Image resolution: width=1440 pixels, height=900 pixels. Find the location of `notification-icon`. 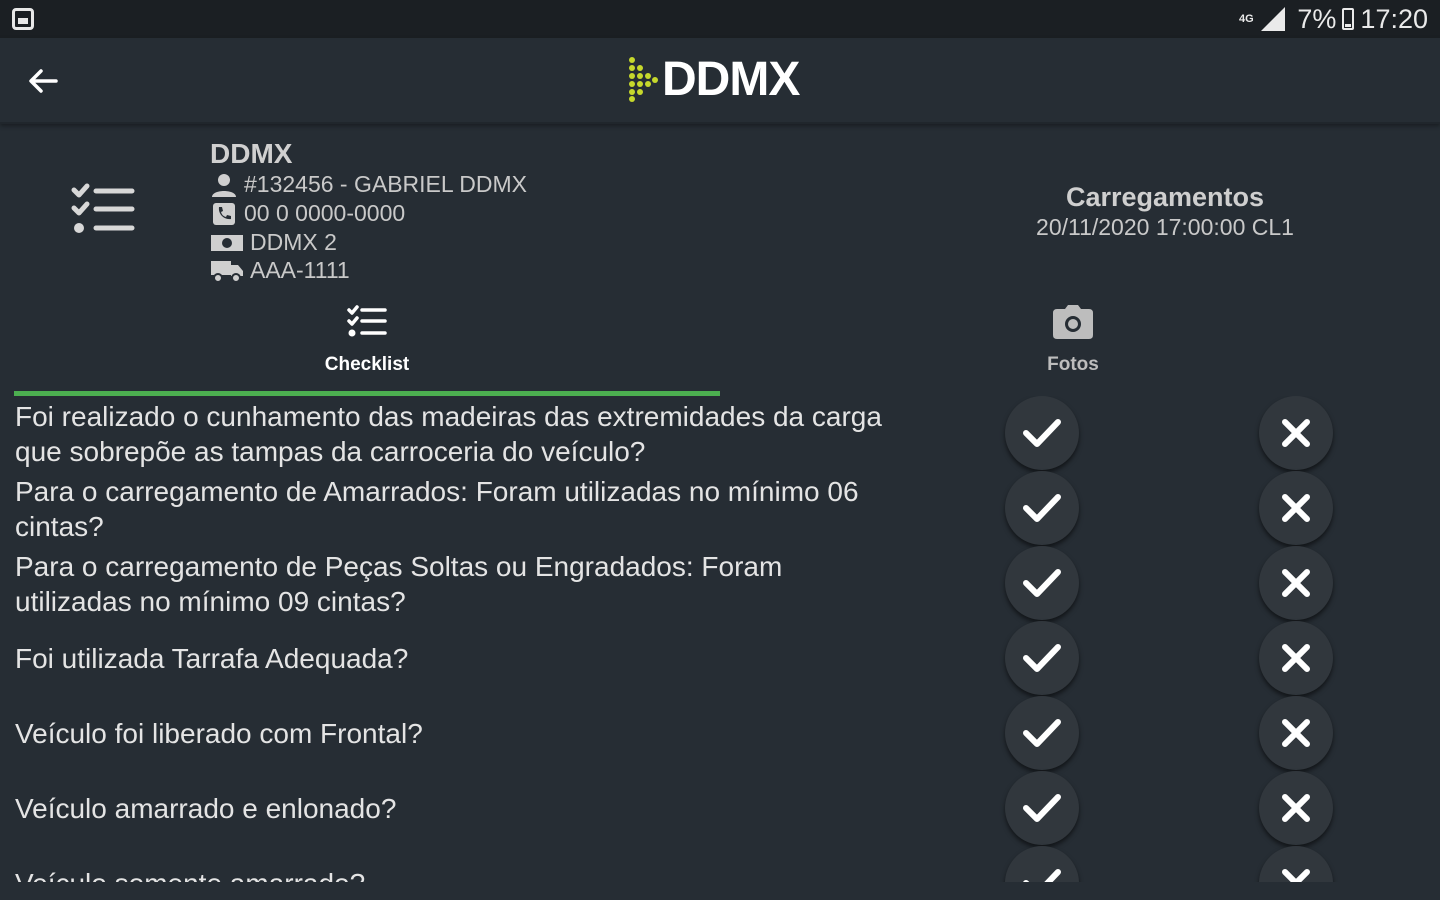

notification-icon is located at coordinates (23, 19).